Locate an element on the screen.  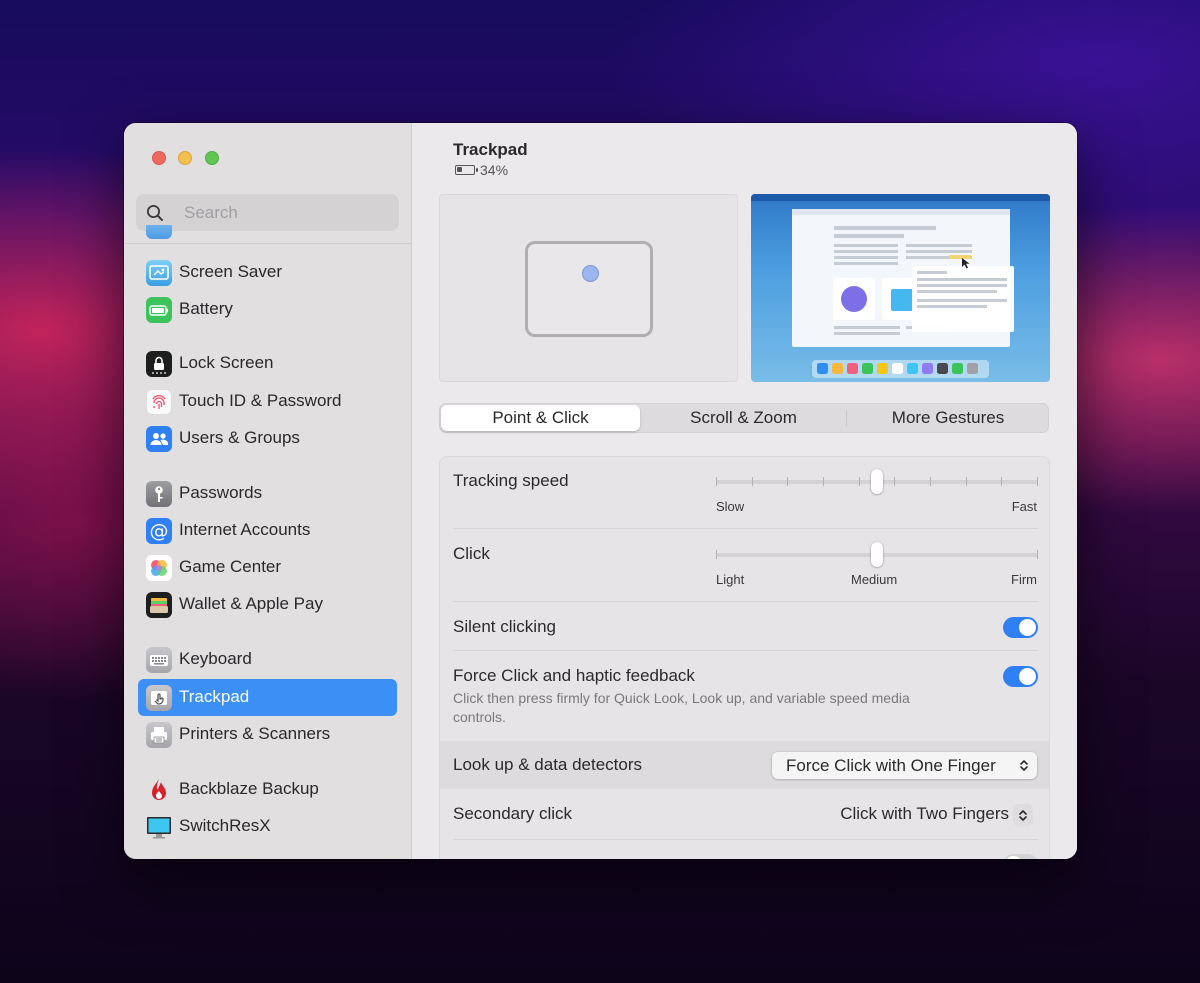
battery-level-icon is located at coordinates (466, 170).